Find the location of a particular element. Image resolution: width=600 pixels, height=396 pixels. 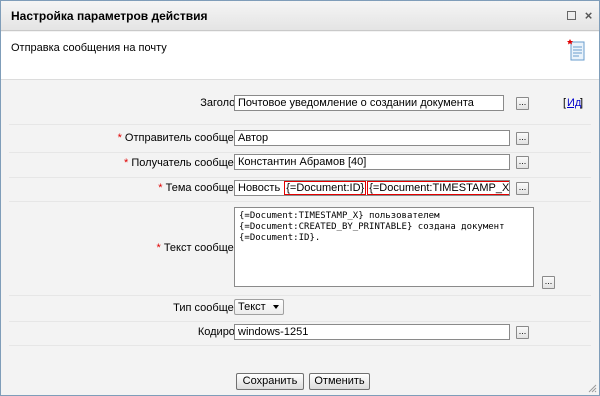

message-type-select: Текст is located at coordinates (259, 307).